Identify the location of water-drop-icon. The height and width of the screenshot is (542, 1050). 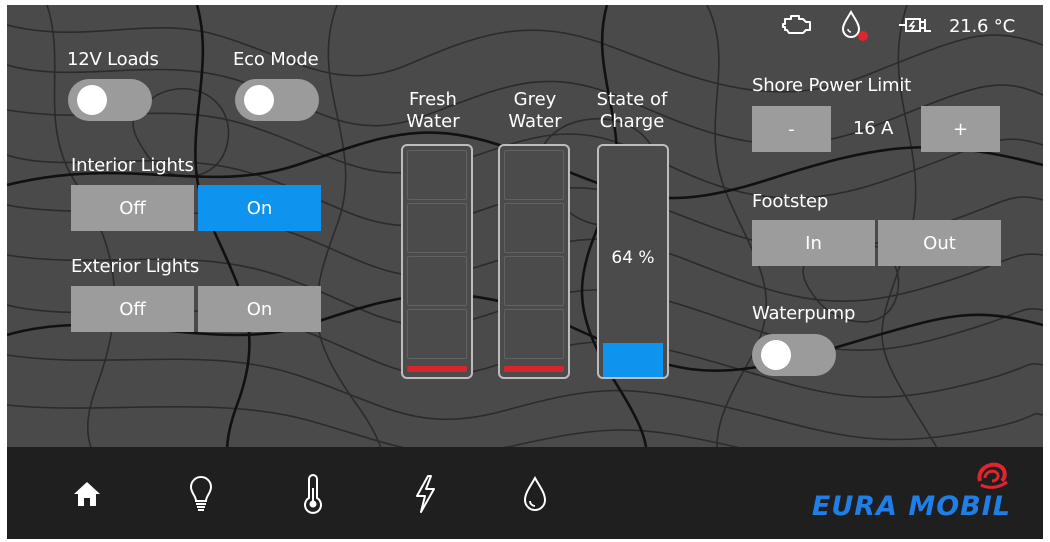
(535, 493).